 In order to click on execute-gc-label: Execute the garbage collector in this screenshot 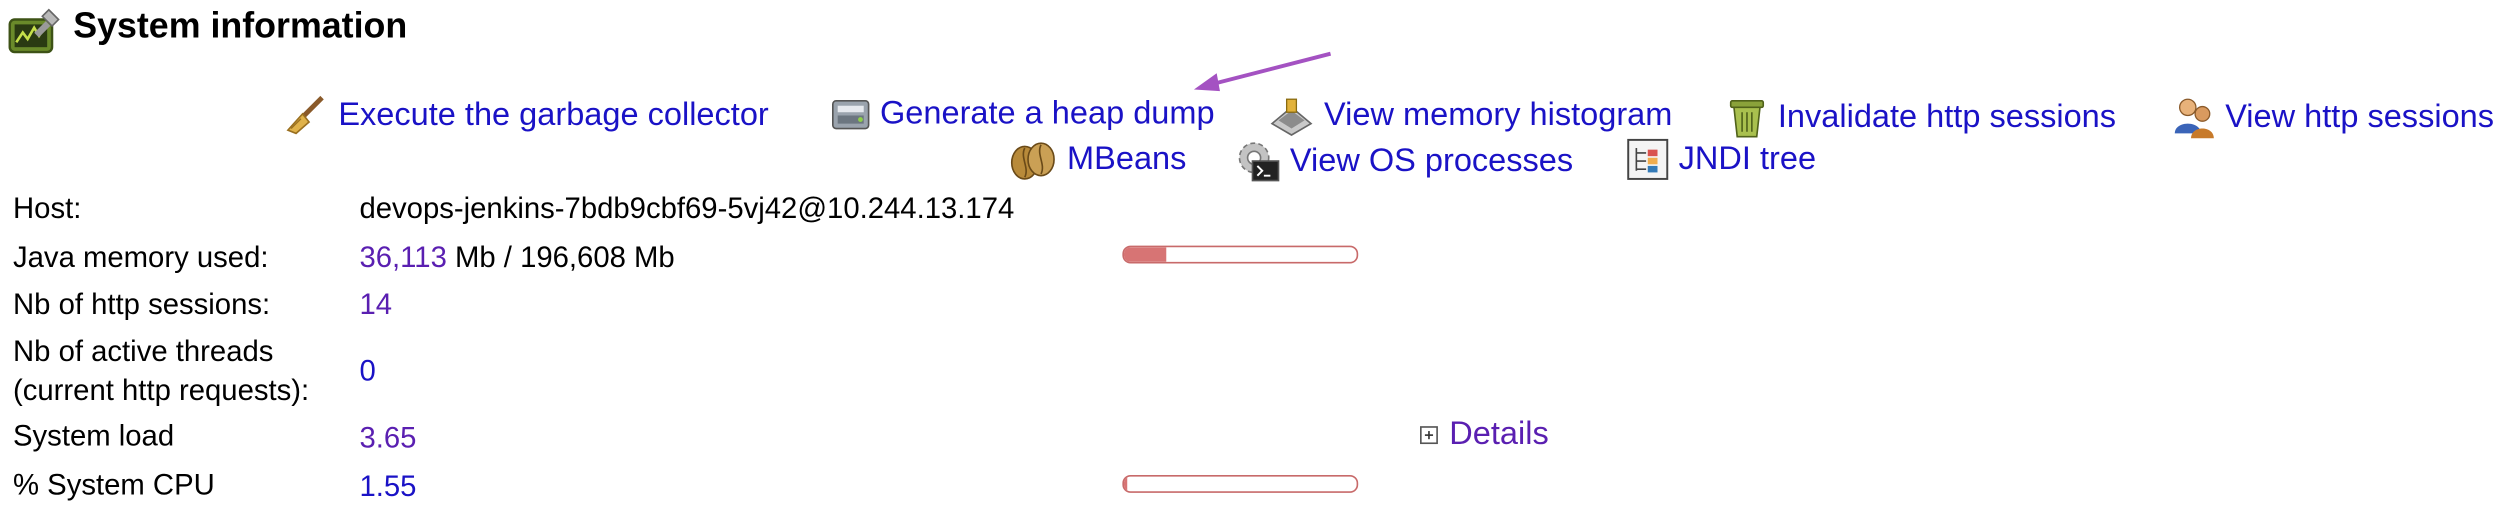, I will do `click(553, 114)`.